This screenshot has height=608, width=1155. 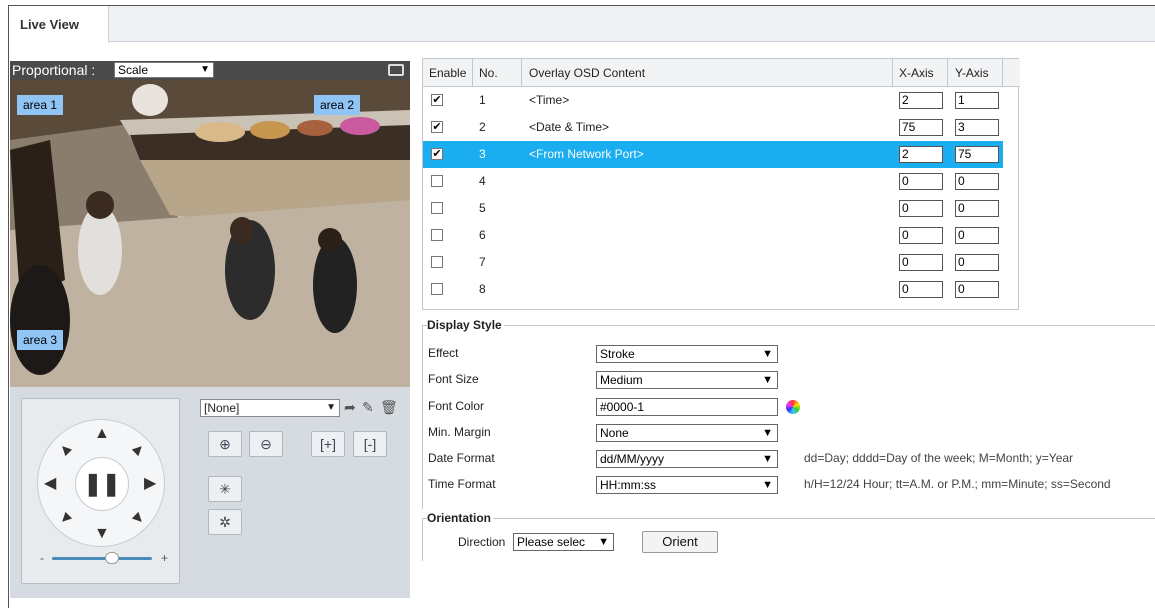 What do you see at coordinates (164, 70) in the screenshot?
I see `scale-select: Scale ▼` at bounding box center [164, 70].